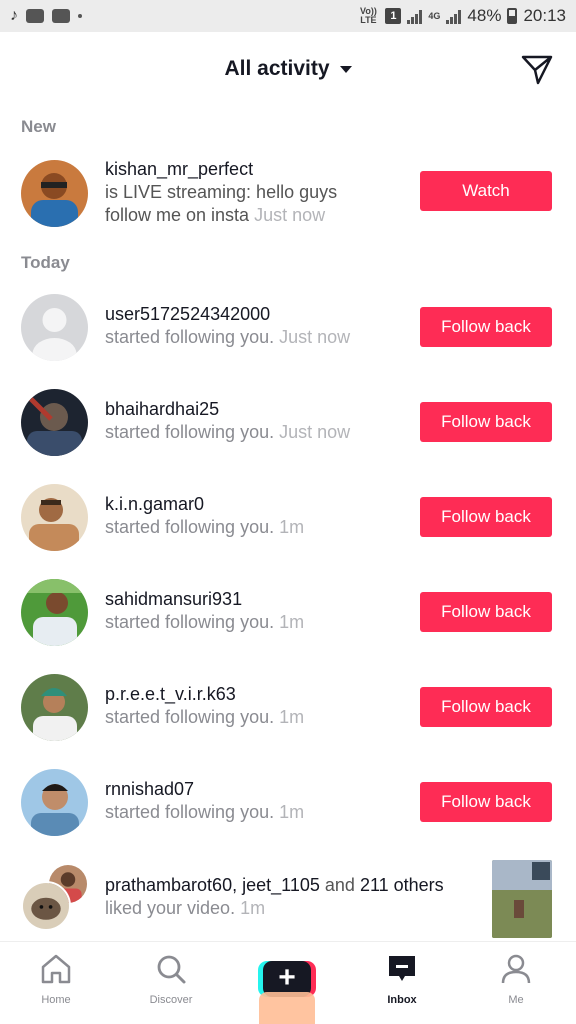 The image size is (576, 1024). I want to click on stacked-avatars, so click(55, 897).